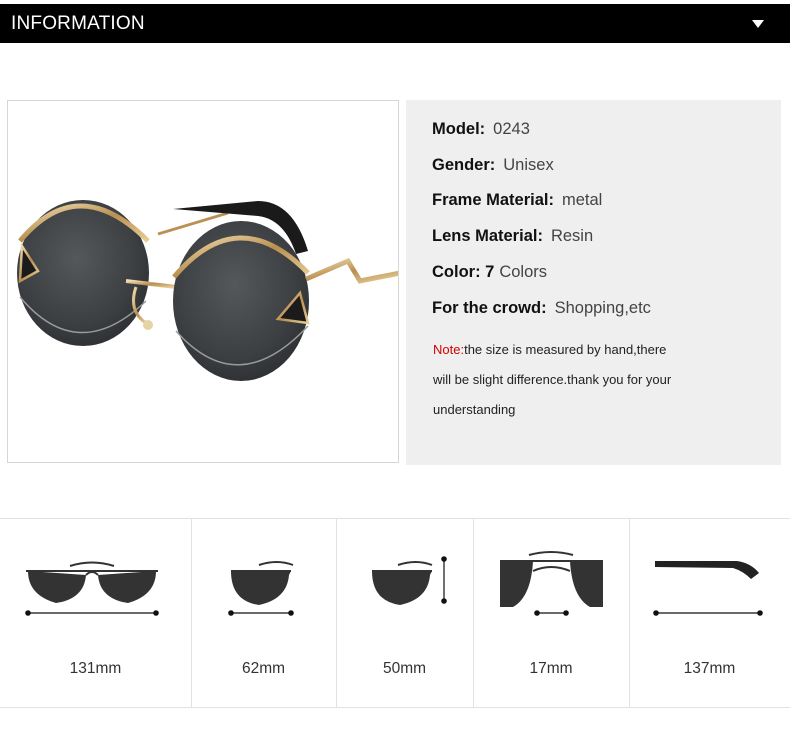 This screenshot has height=736, width=790. Describe the element at coordinates (550, 349) in the screenshot. I see `note-line-1: Note:the size is measured by hand,there` at that location.